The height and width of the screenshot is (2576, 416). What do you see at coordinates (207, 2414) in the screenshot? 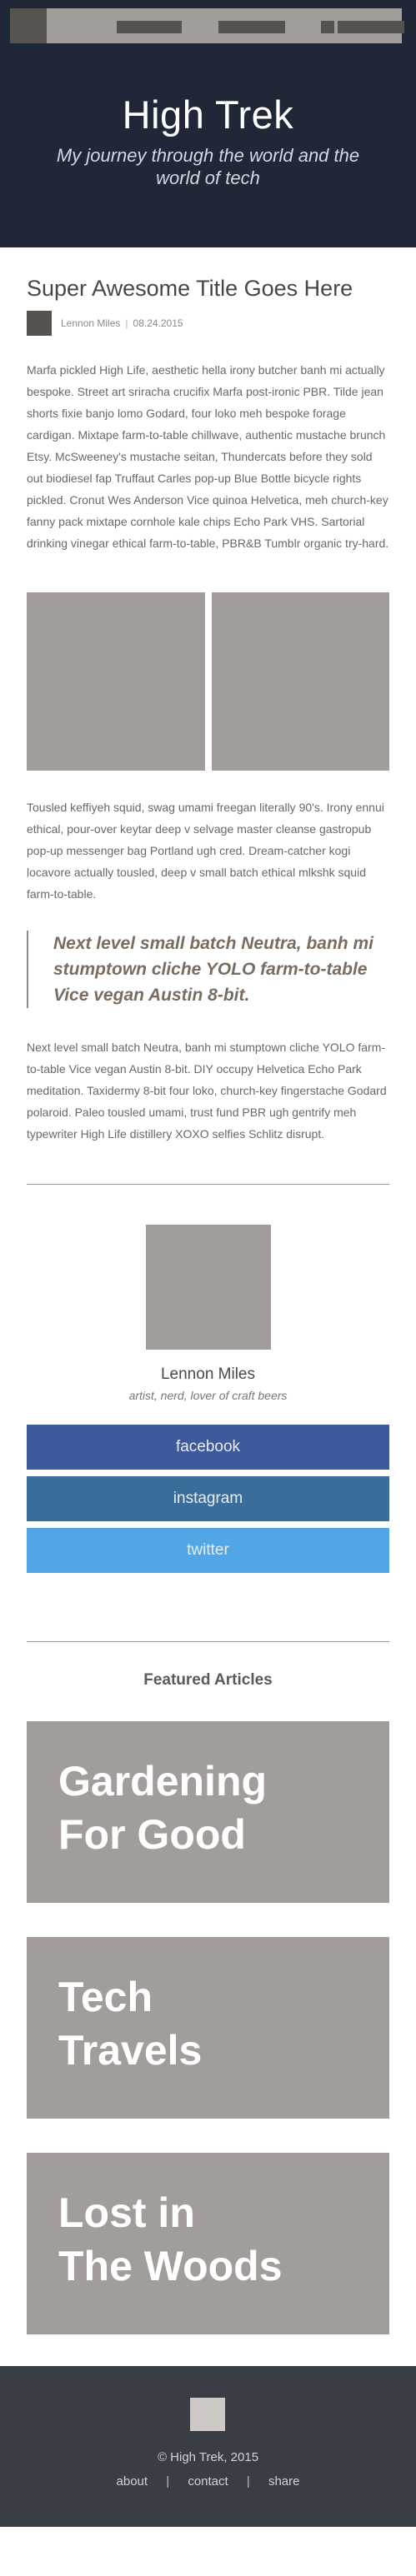
I see `footer-logo` at bounding box center [207, 2414].